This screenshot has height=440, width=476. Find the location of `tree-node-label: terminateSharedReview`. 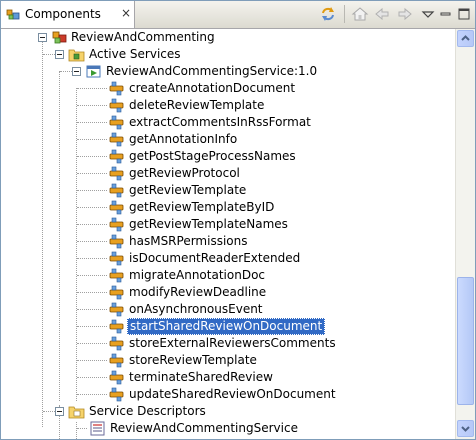

tree-node-label: terminateSharedReview is located at coordinates (201, 377).